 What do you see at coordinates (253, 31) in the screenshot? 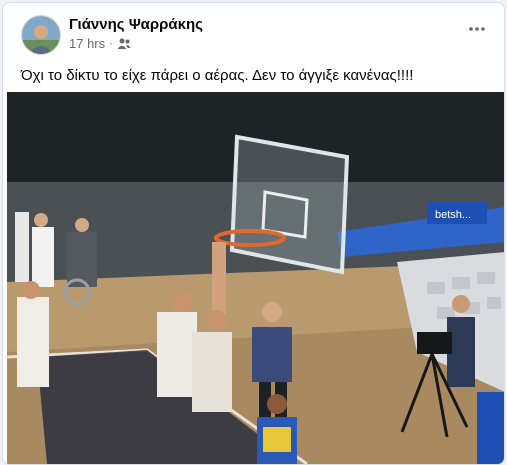
I see `post-header: Γιάννης Ψαρράκης 17 hrs ·` at bounding box center [253, 31].